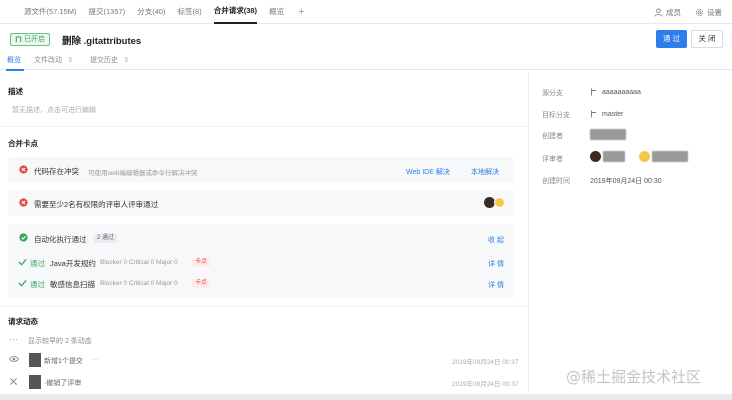 This screenshot has width=732, height=400. I want to click on subtab-commit-history: 提交历史 3, so click(109, 60).